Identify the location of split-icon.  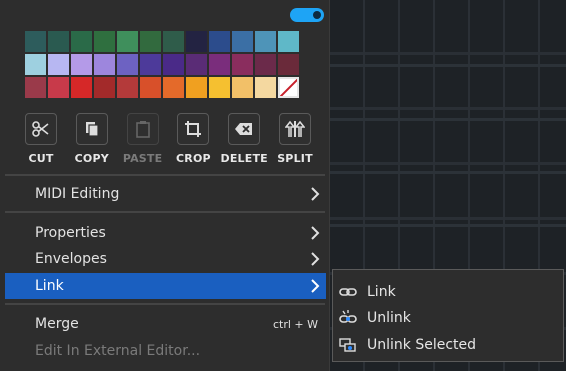
(294, 128).